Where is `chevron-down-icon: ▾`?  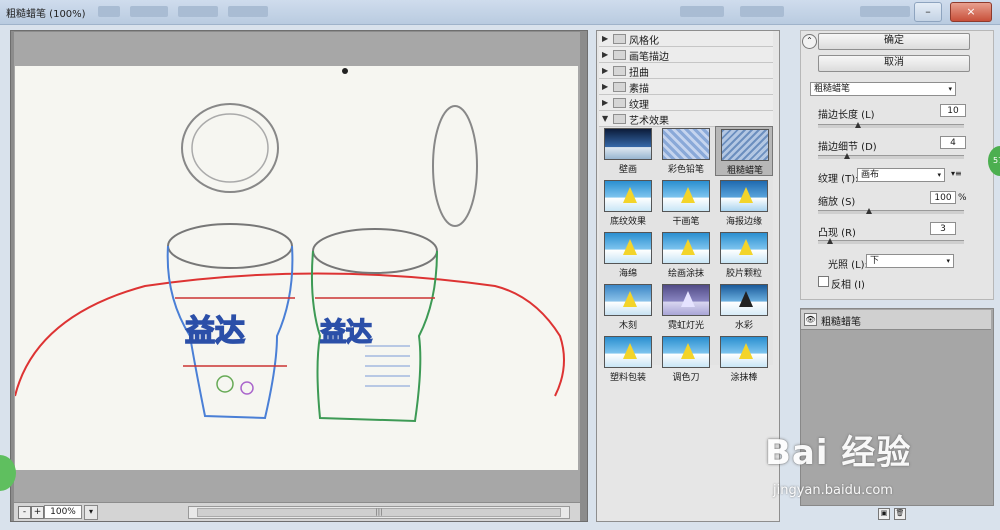
chevron-down-icon: ▾ is located at coordinates (950, 89).